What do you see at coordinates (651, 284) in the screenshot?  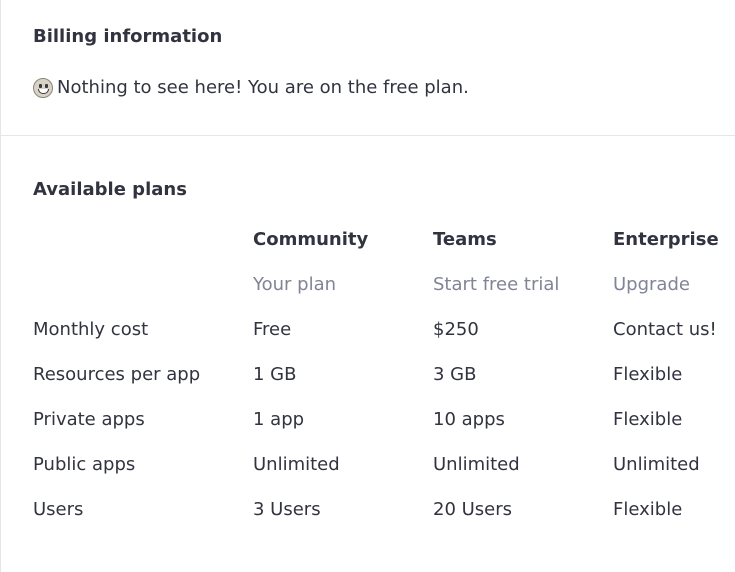 I see `upgrade-link: Upgrade` at bounding box center [651, 284].